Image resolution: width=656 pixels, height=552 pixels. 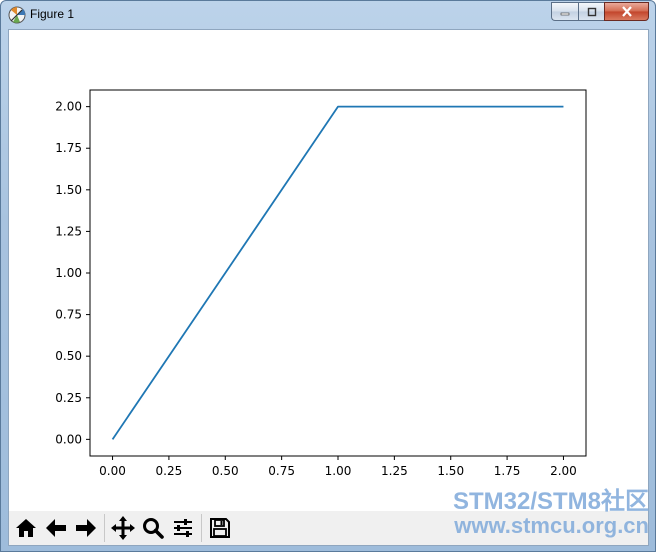 I want to click on back-button, so click(x=56, y=528).